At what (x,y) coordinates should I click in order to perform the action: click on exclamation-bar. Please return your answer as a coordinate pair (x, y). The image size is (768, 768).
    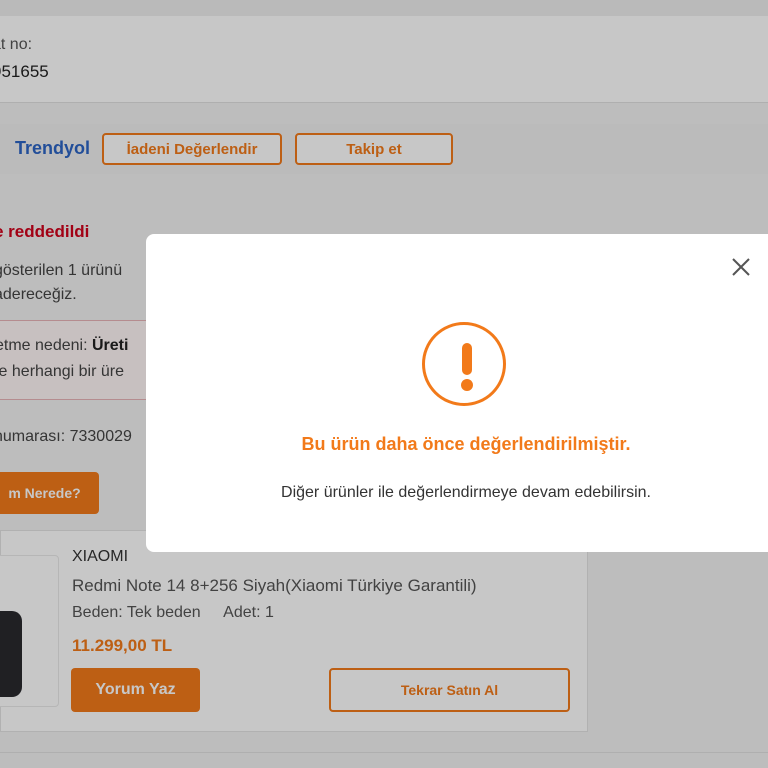
    Looking at the image, I should click on (467, 359).